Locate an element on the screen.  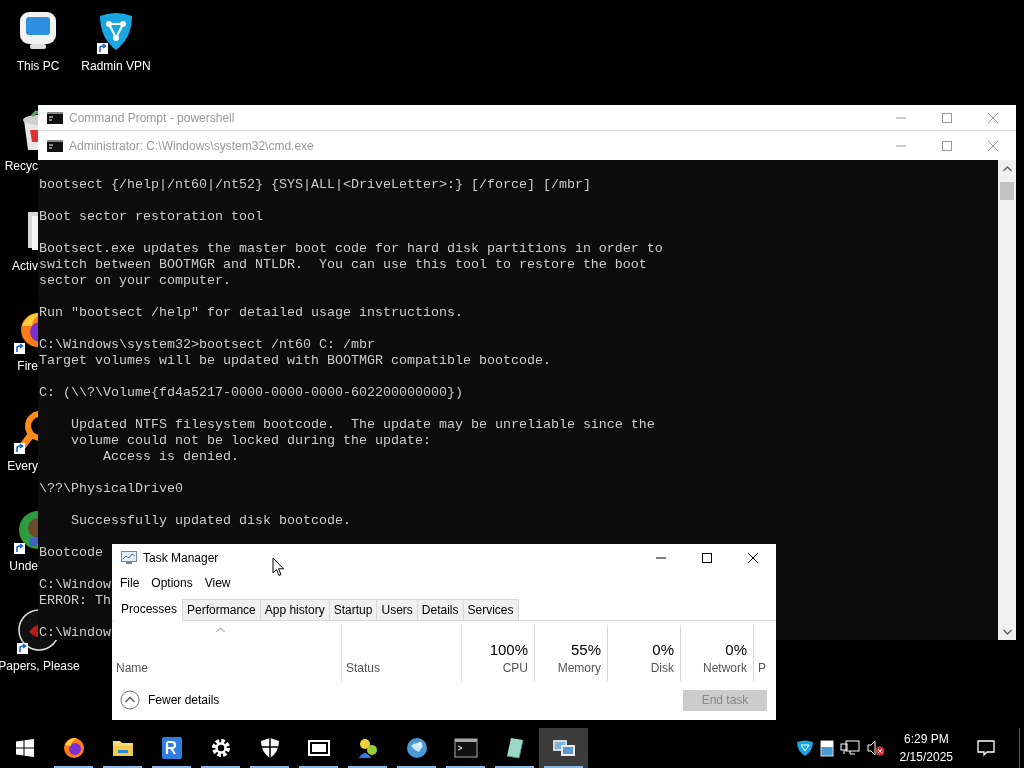
console-line: bootsect {/help|/nt60|/nt52} {SYS|ALL|<DriveLetter>:} [/force] [/mbr] is located at coordinates (315, 185).